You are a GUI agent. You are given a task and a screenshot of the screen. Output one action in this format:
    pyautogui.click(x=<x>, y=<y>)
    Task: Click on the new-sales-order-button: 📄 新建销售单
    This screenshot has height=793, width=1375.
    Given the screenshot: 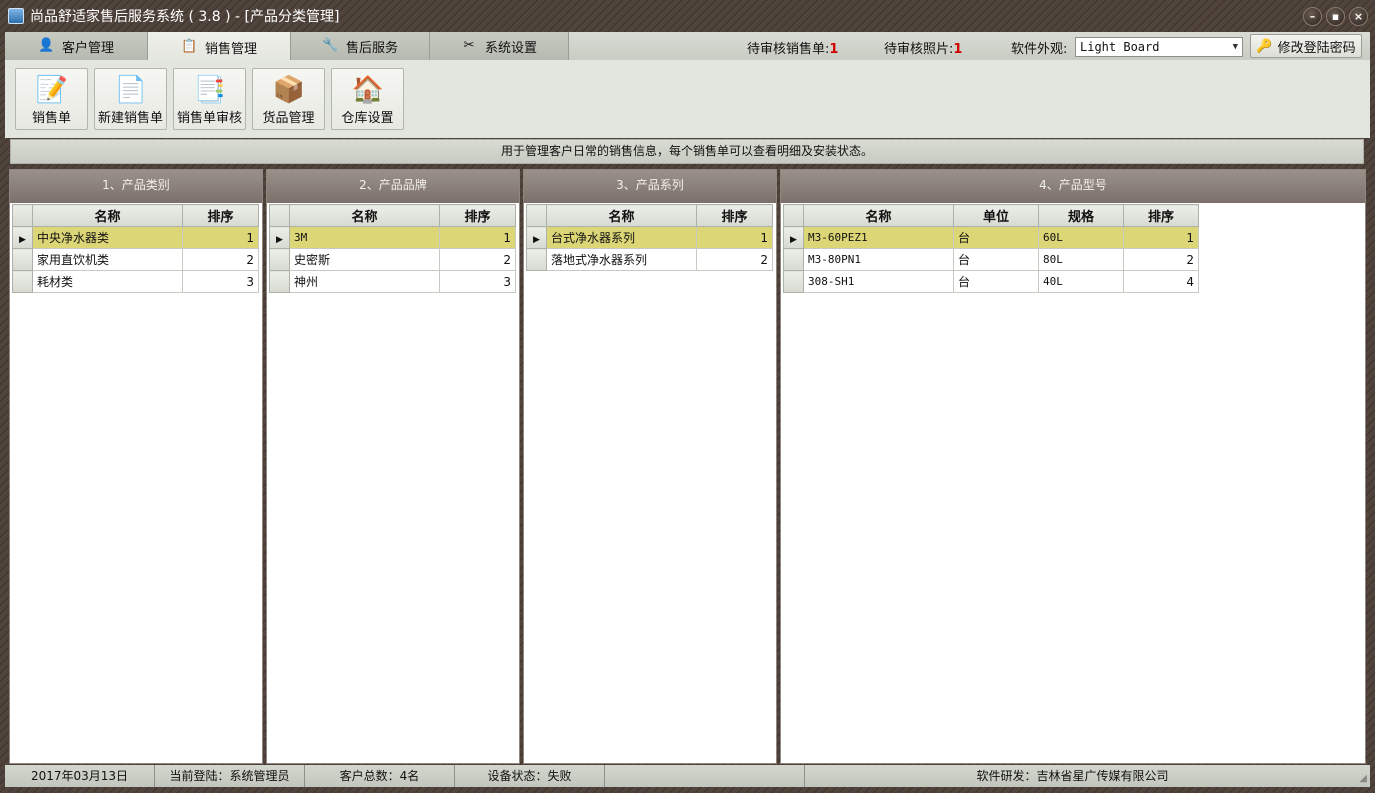 What is the action you would take?
    pyautogui.click(x=130, y=99)
    